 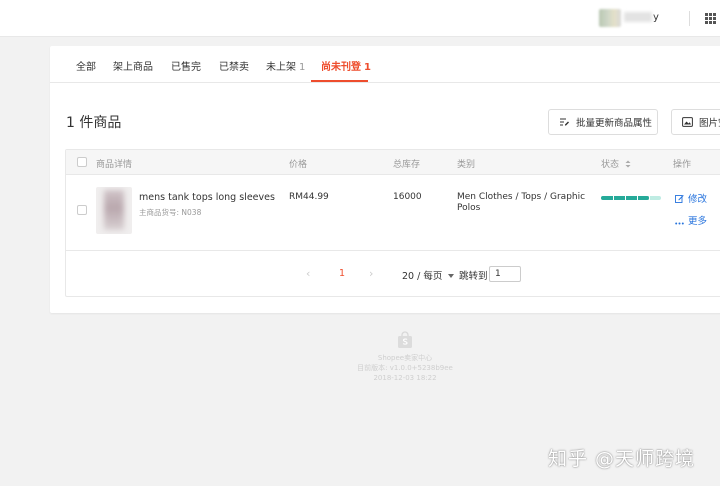 What do you see at coordinates (656, 17) in the screenshot?
I see `username-suffix: y` at bounding box center [656, 17].